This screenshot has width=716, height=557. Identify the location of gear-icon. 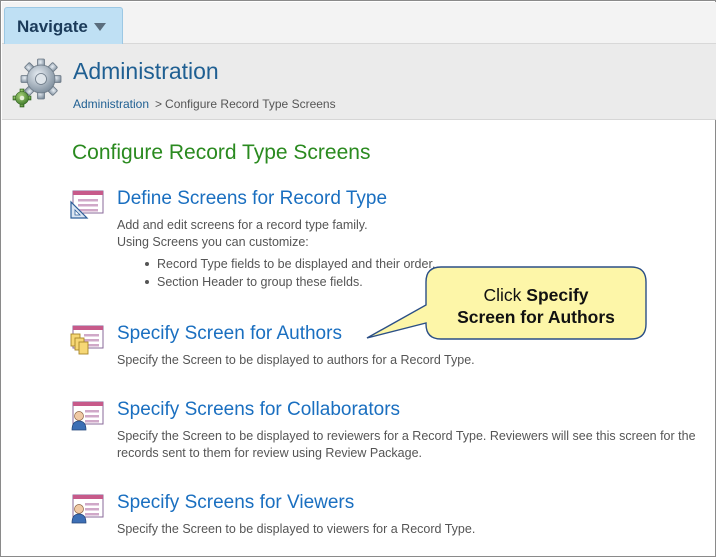
(37, 83).